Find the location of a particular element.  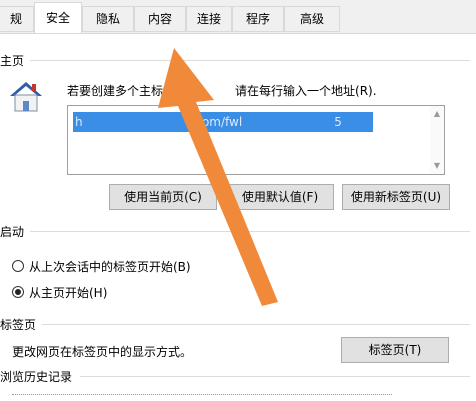

startup-option-homepage: 从主页开始(H) is located at coordinates (59, 292).